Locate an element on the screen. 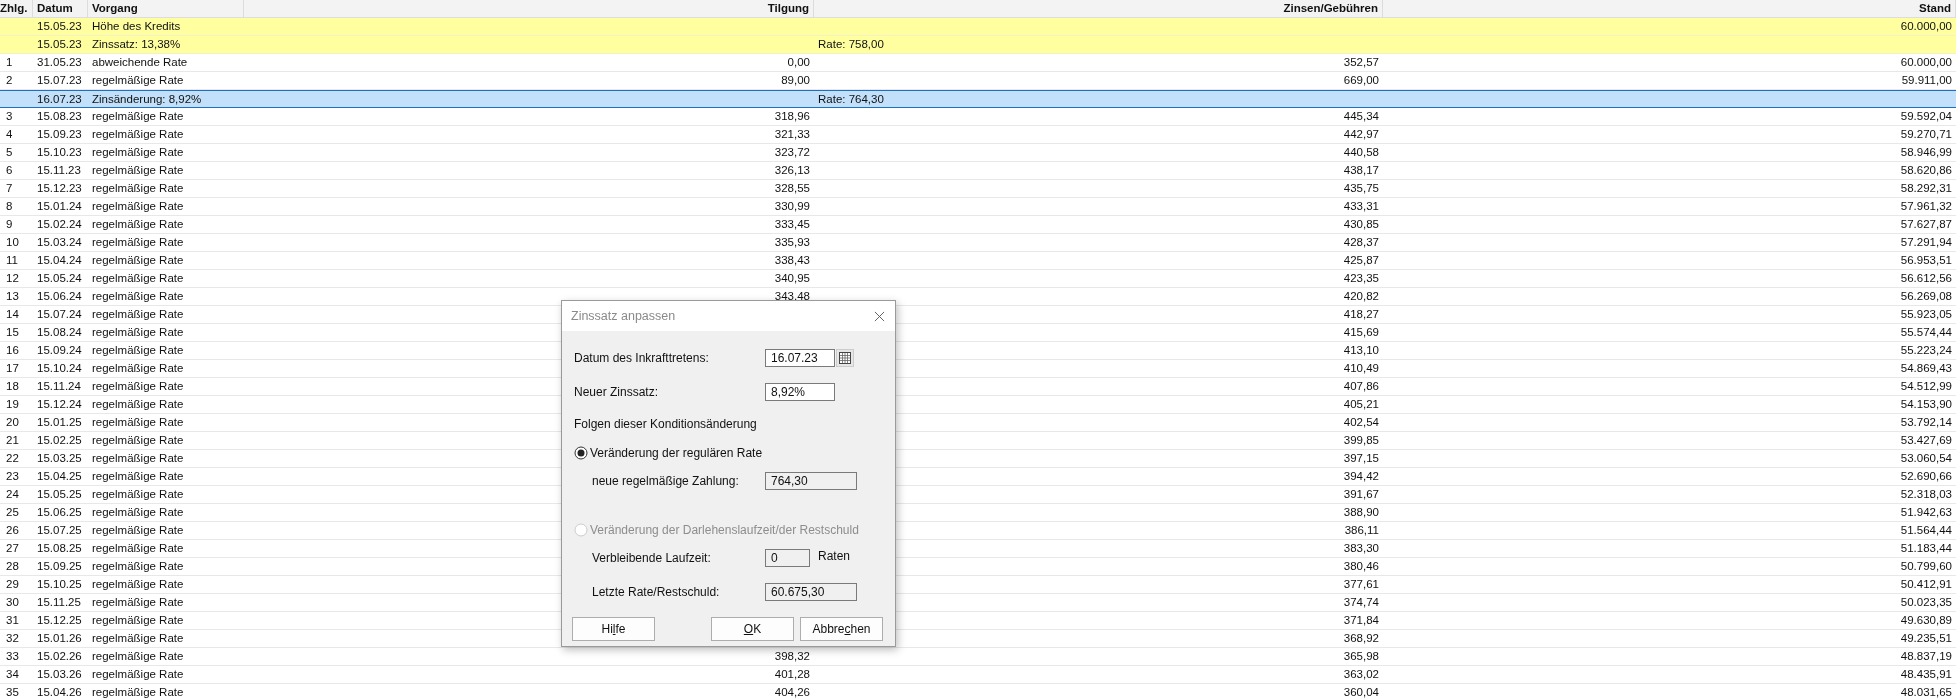 This screenshot has width=1956, height=699. table-cell: 15.09.24 is located at coordinates (59, 350).